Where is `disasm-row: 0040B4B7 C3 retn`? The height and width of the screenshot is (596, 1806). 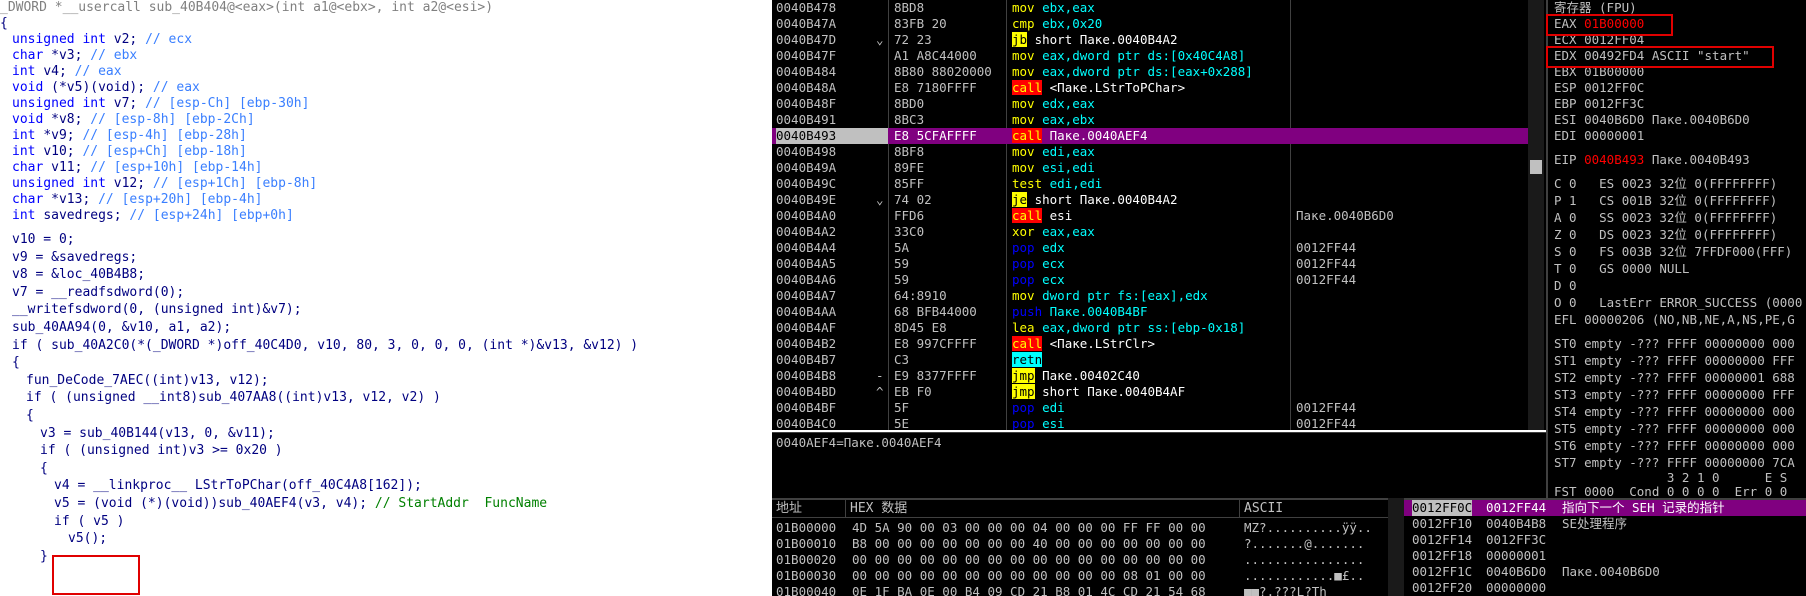
disasm-row: 0040B4B7 C3 retn is located at coordinates (1152, 360).